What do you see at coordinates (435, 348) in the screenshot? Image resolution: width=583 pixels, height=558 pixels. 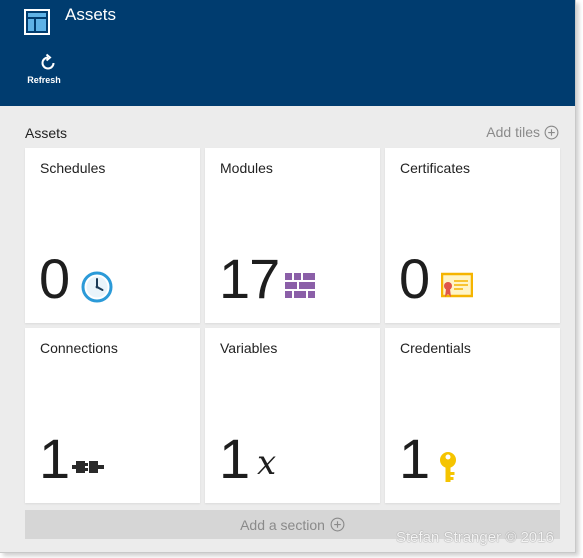 I see `tile-title: Credentials` at bounding box center [435, 348].